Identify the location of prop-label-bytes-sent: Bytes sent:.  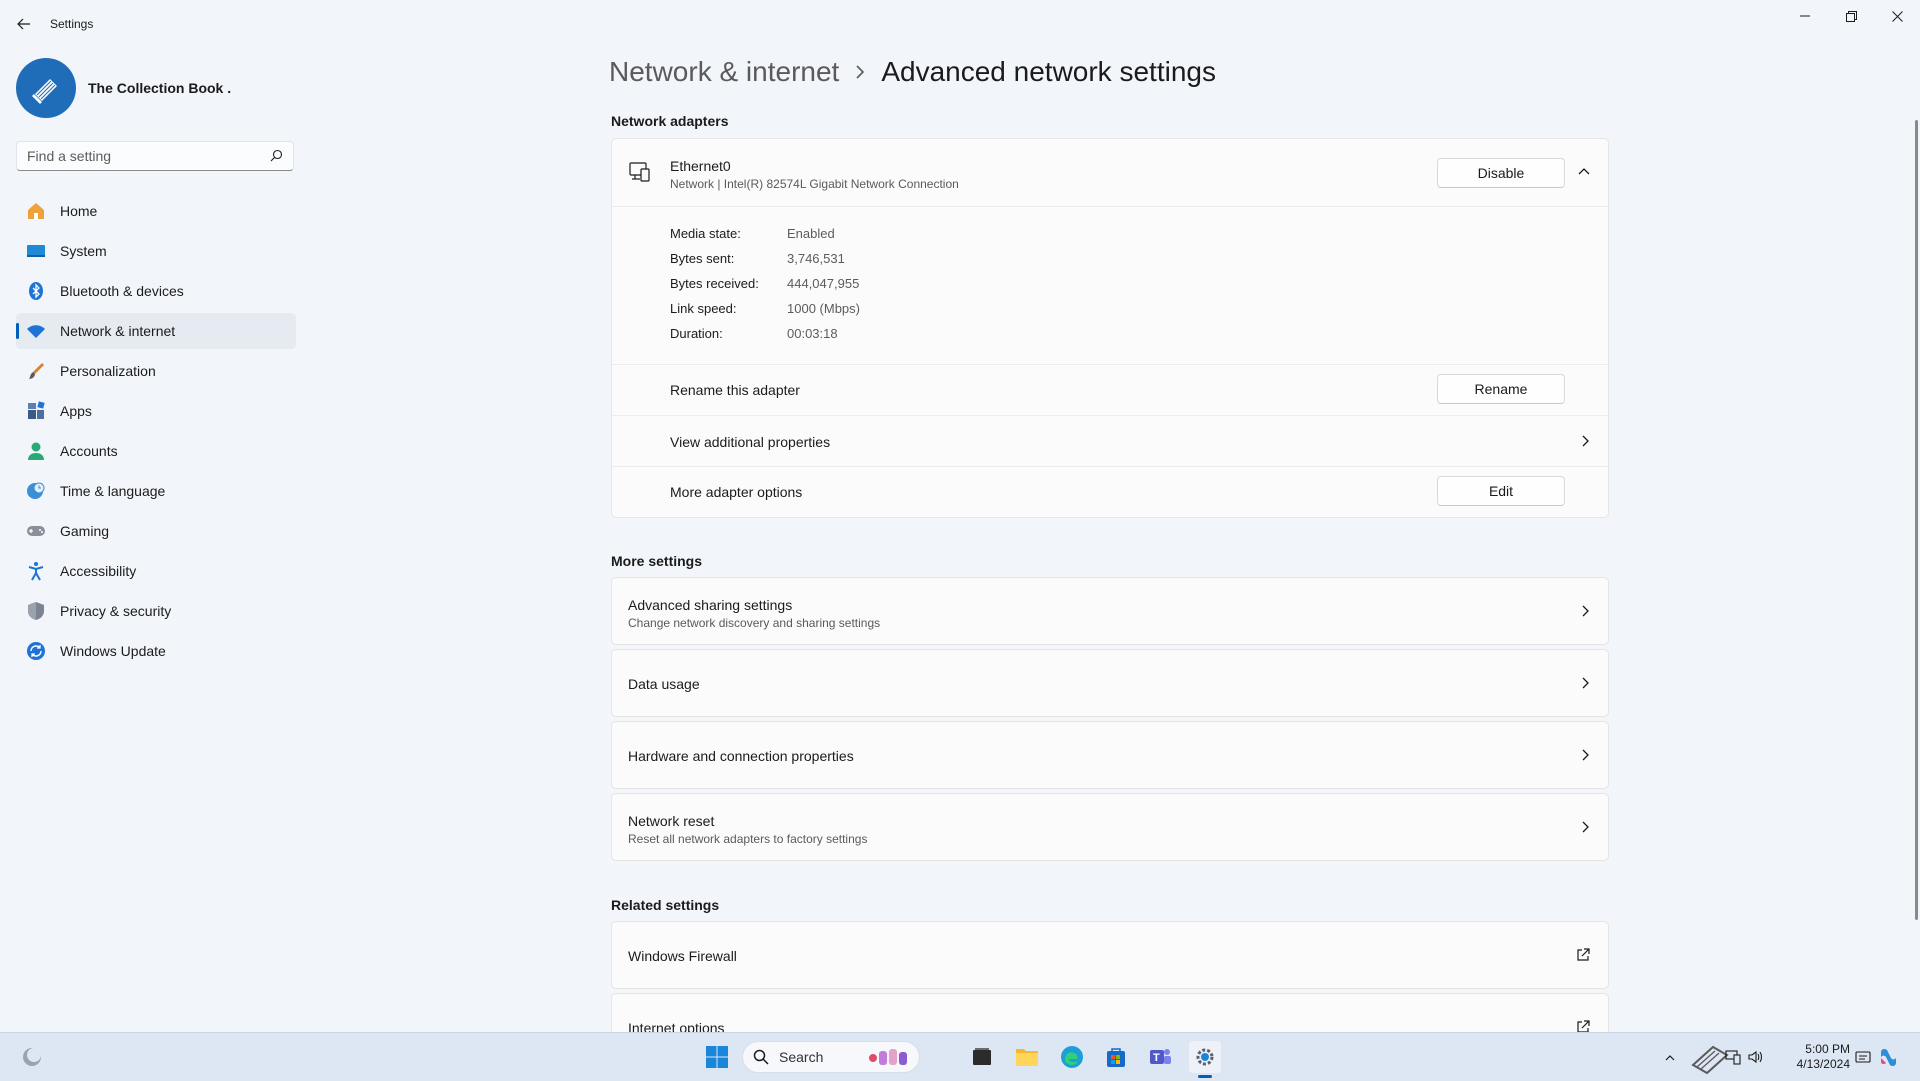
(702, 258).